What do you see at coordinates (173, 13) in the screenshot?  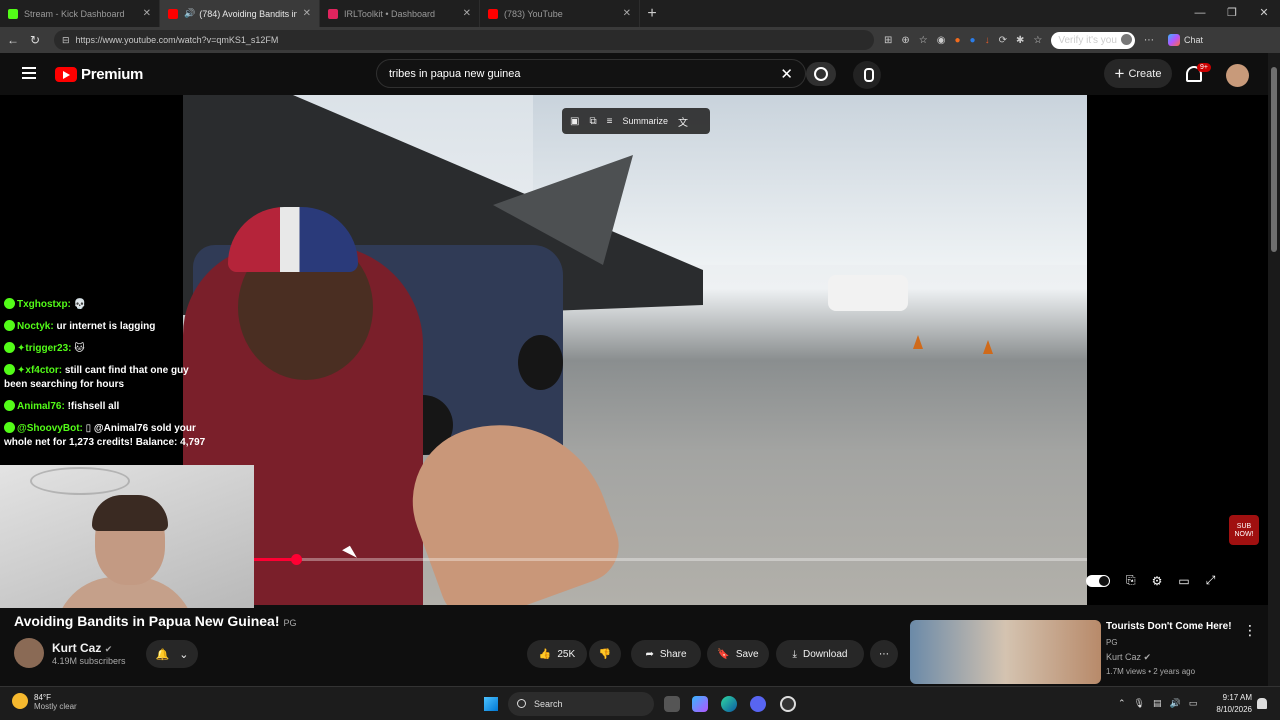 I see `youtube-icon` at bounding box center [173, 13].